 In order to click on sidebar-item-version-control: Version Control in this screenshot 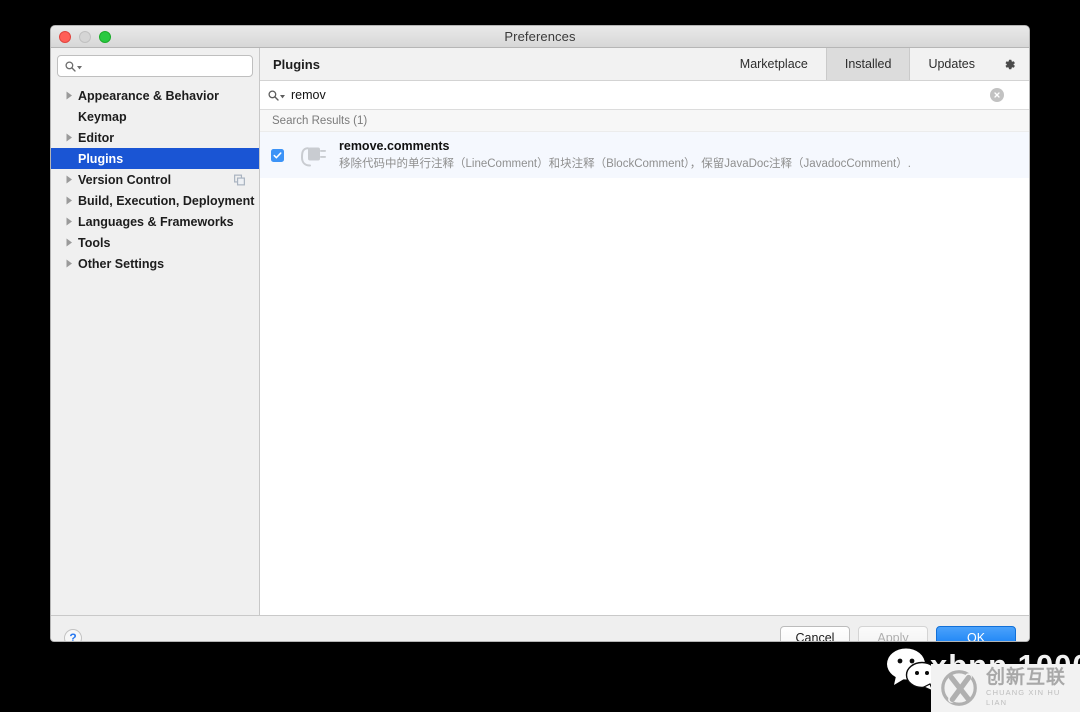, I will do `click(155, 179)`.